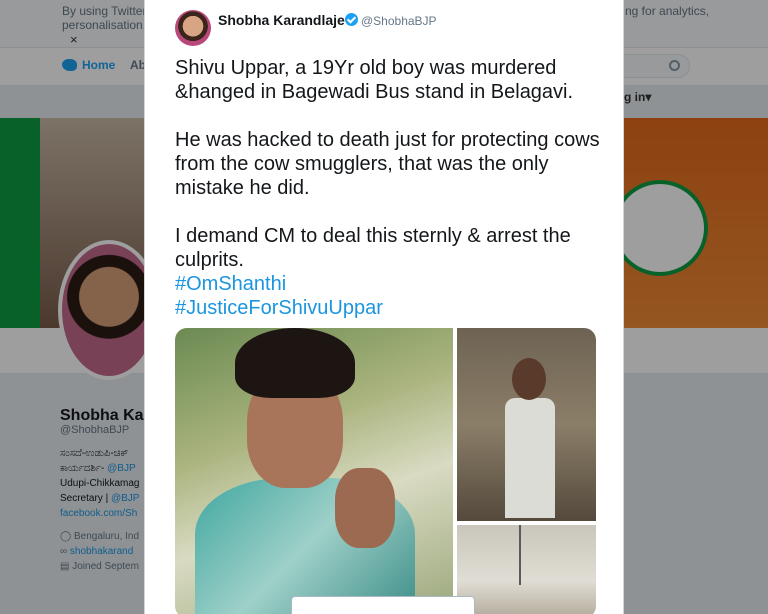 The width and height of the screenshot is (768, 614). I want to click on author-name: Shobha Karandlaje, so click(281, 20).